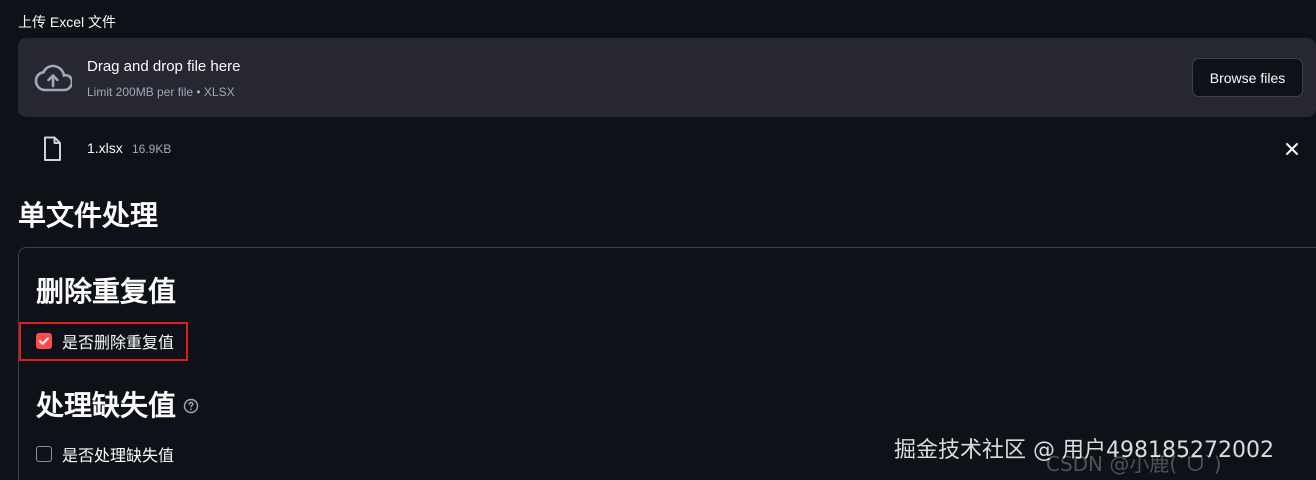  I want to click on check-icon, so click(44, 341).